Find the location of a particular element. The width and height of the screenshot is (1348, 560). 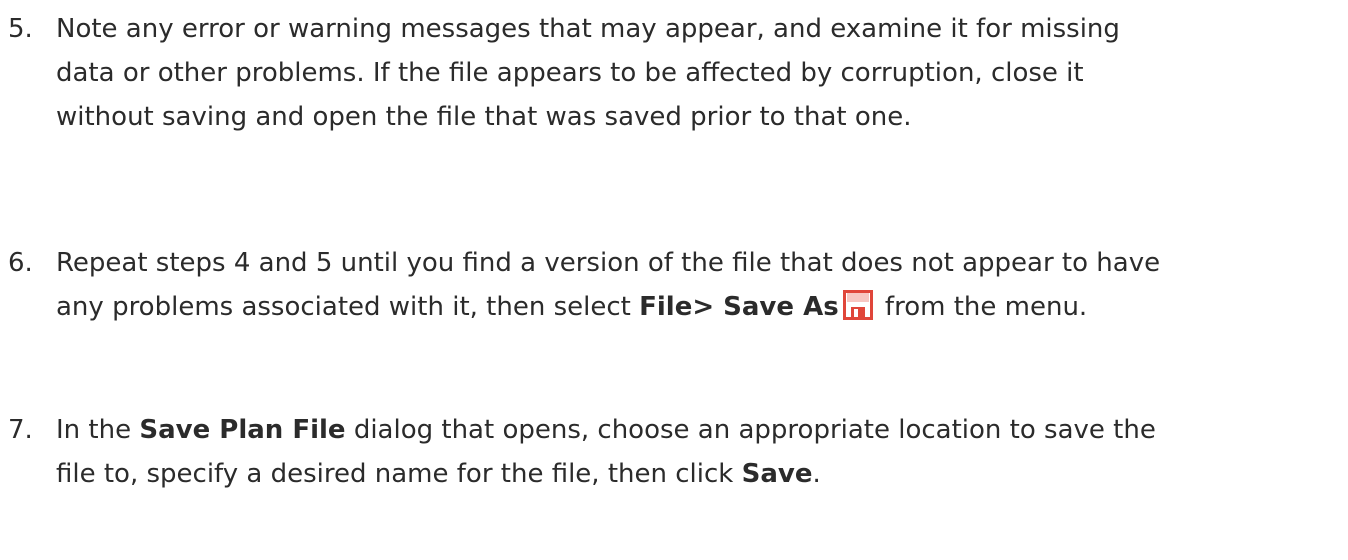

step-text-segment: . is located at coordinates (816, 474).